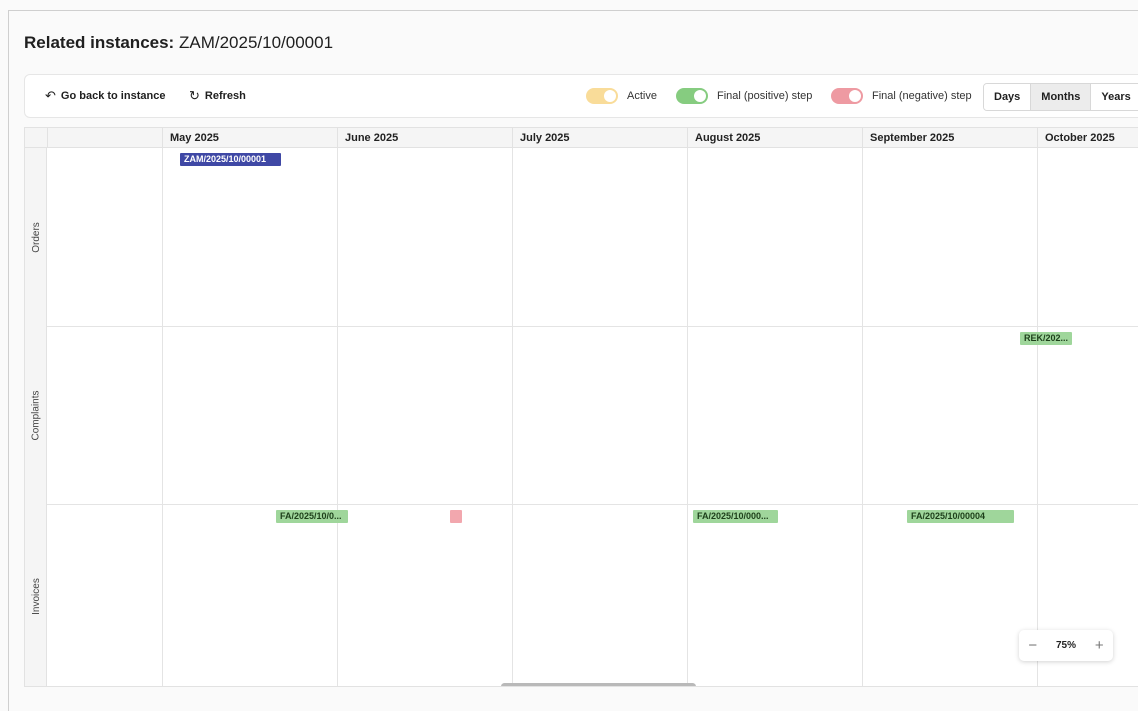 The width and height of the screenshot is (1138, 711). I want to click on legend-active: Active, so click(621, 96).